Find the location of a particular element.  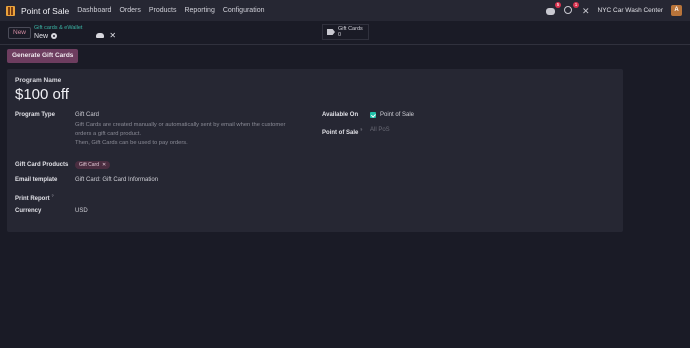

email-template-value: Gift Card: Gift Card Information is located at coordinates (116, 180).